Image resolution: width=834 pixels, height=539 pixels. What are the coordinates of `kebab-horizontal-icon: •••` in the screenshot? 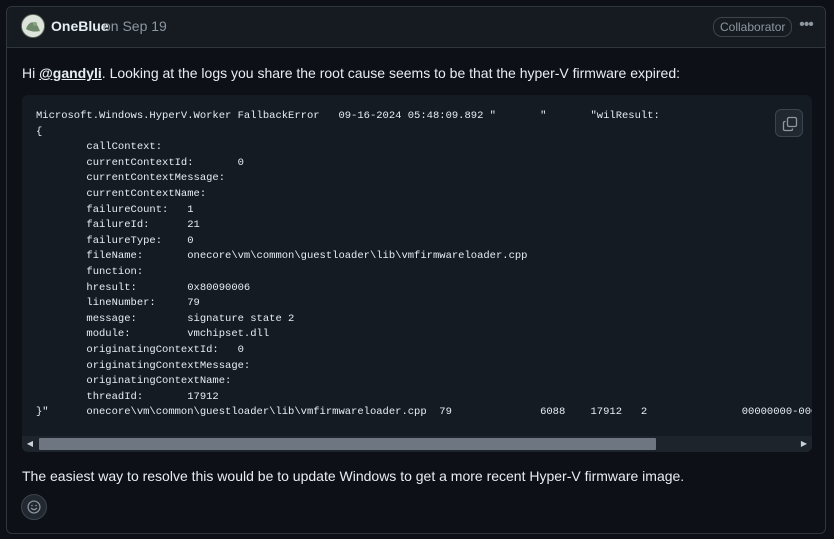 It's located at (806, 25).